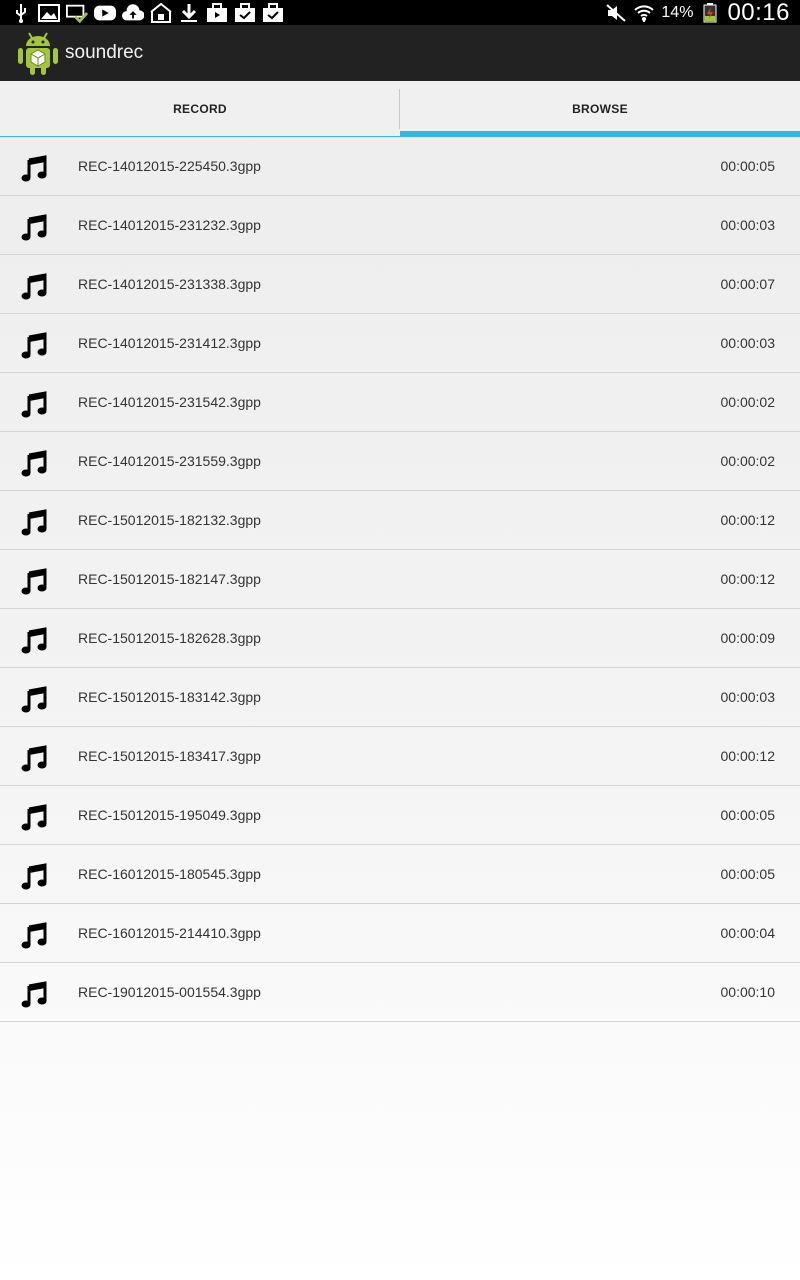  I want to click on list-item: REC-15012015-183142.3gpp 00:00:03, so click(400, 697).